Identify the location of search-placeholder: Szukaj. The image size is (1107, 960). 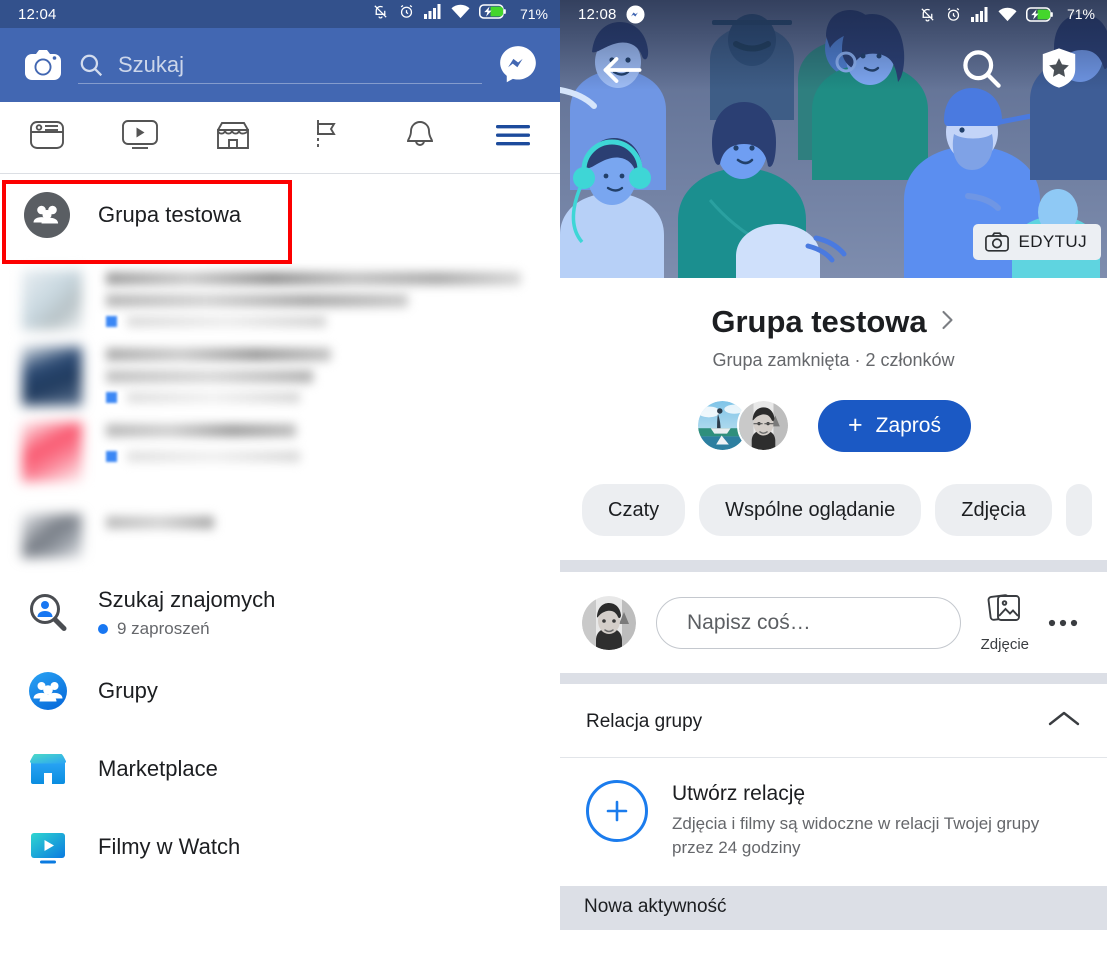
(151, 64).